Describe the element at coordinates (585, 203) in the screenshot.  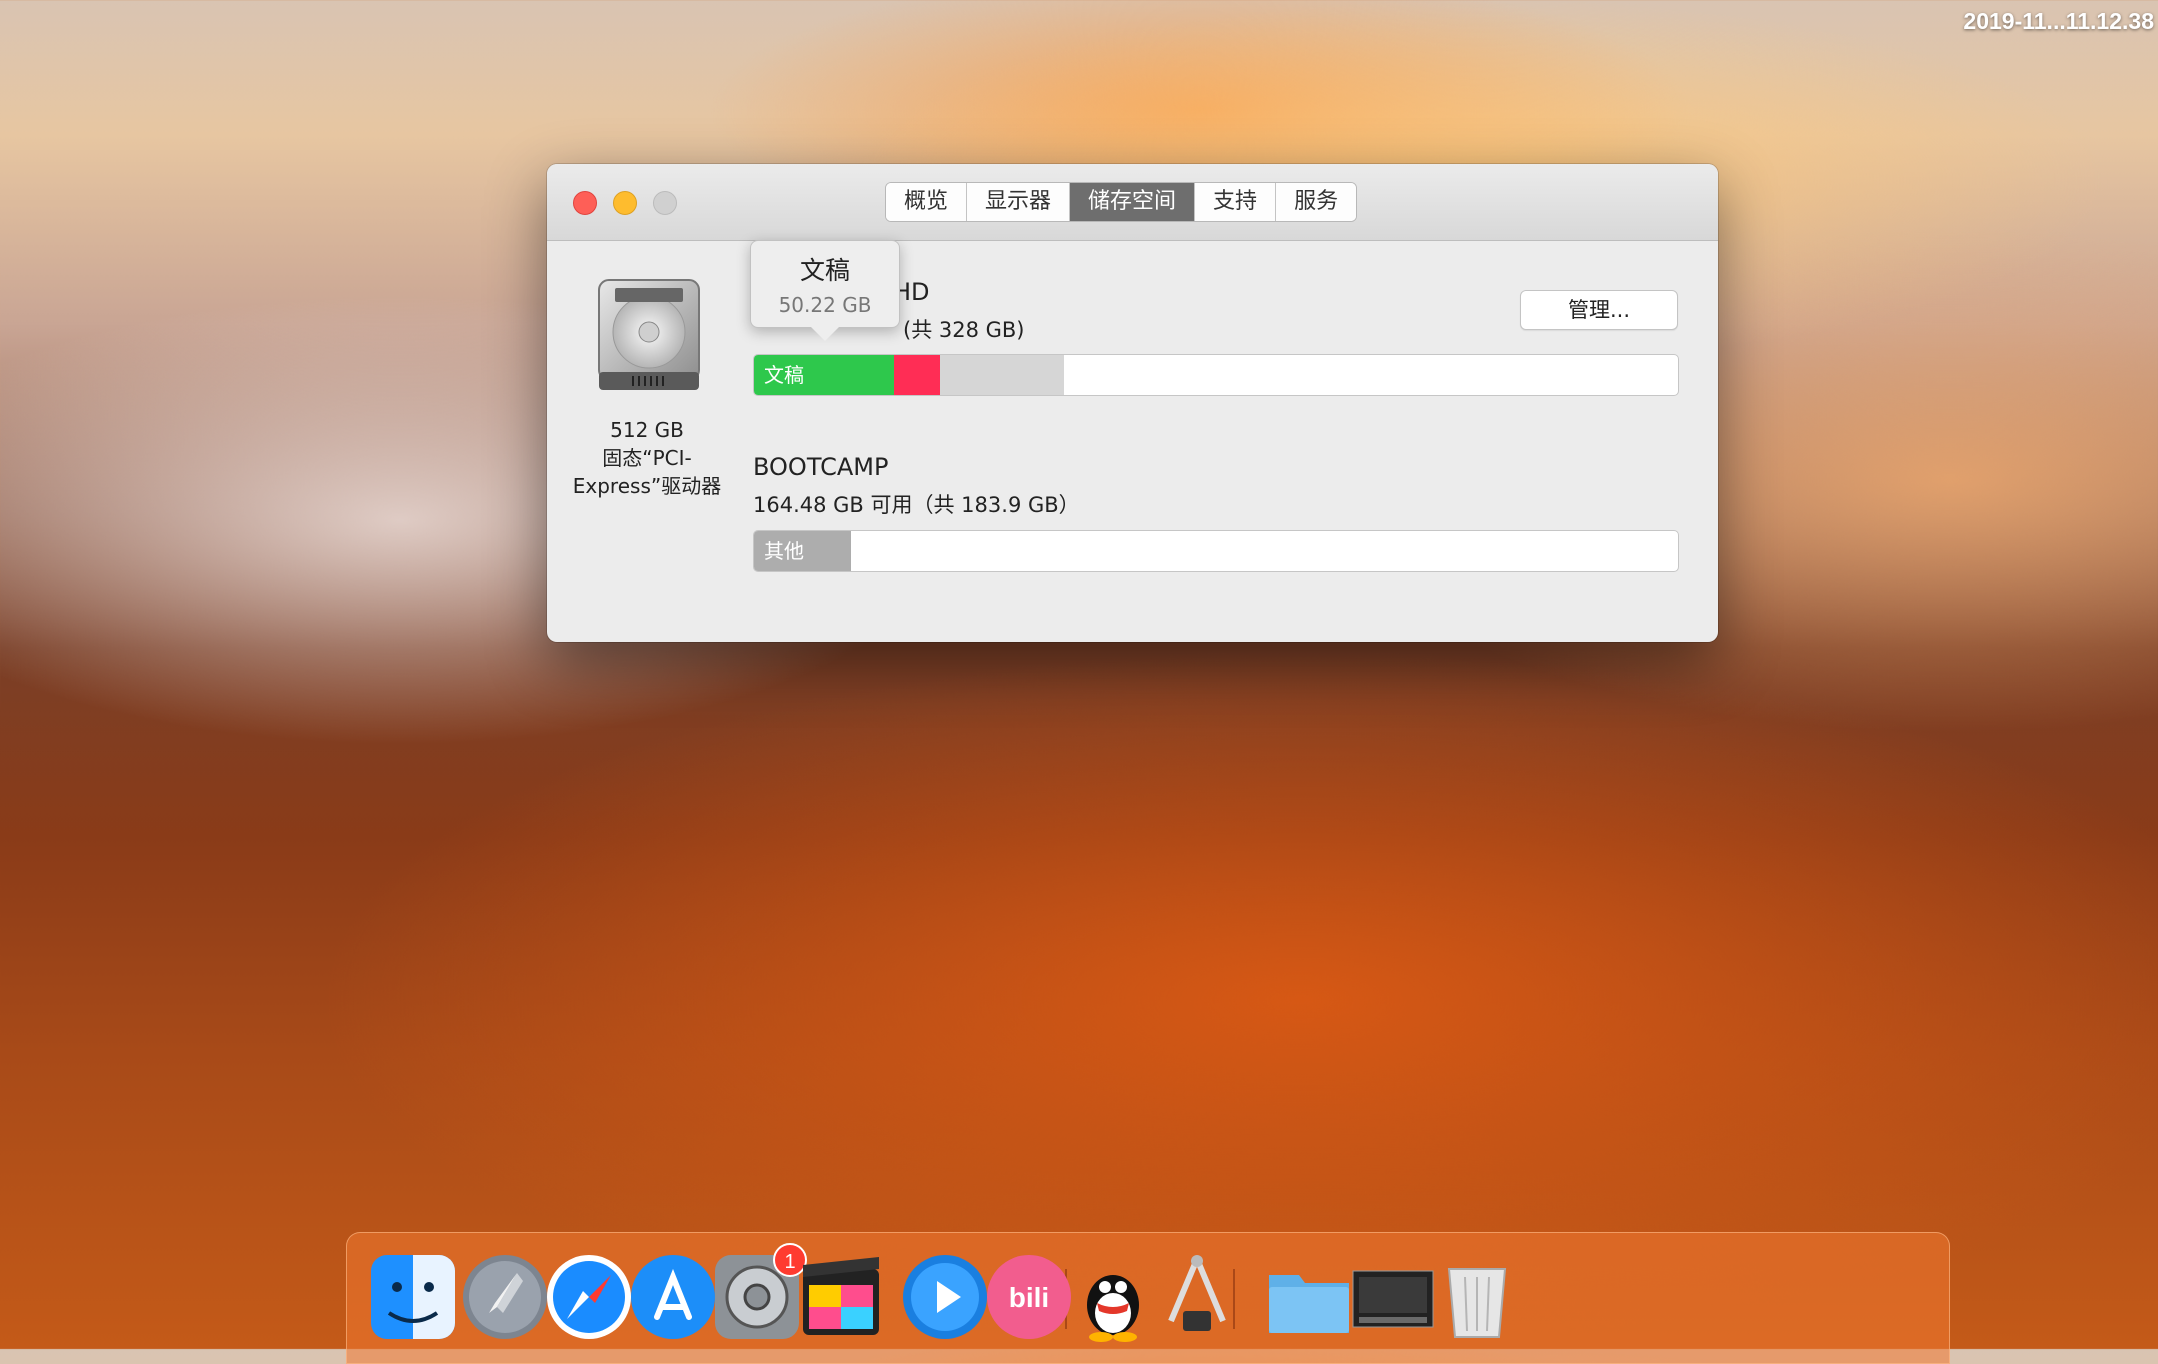
I see `close-button` at that location.